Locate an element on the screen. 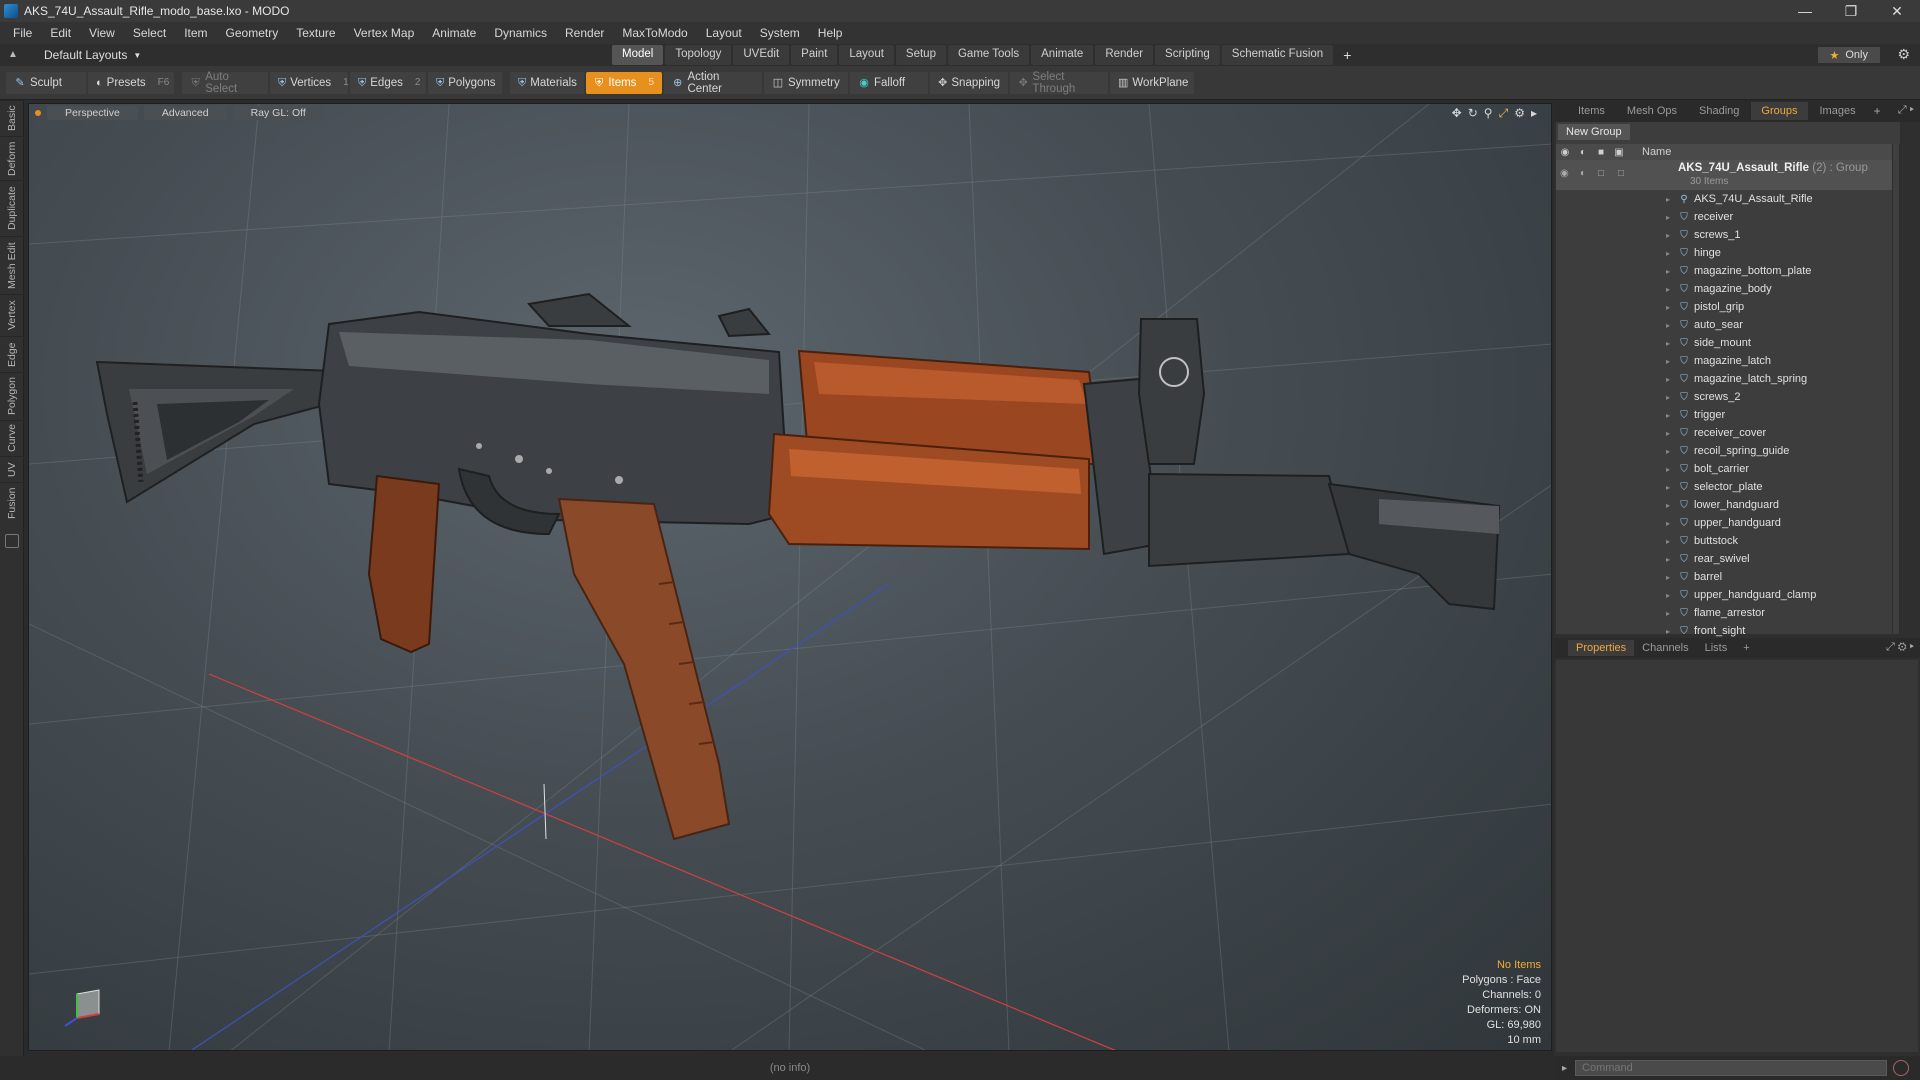 The height and width of the screenshot is (1080, 1920). workplane-button: ▥ WorkPlane is located at coordinates (1152, 82).